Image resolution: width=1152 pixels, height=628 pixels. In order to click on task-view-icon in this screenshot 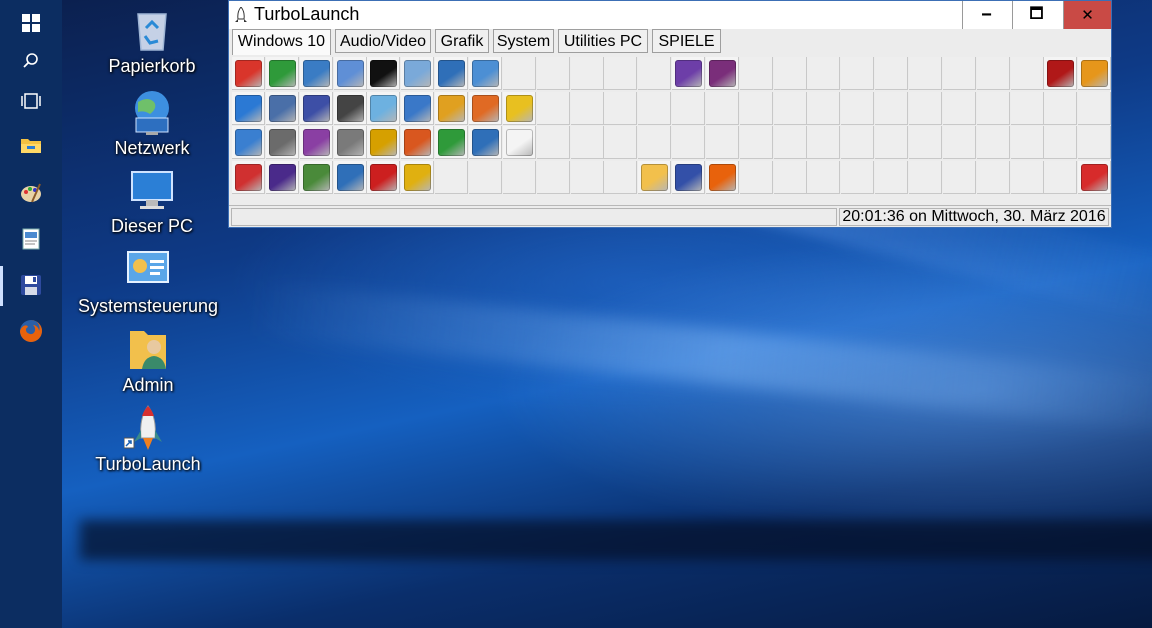, I will do `click(31, 101)`.